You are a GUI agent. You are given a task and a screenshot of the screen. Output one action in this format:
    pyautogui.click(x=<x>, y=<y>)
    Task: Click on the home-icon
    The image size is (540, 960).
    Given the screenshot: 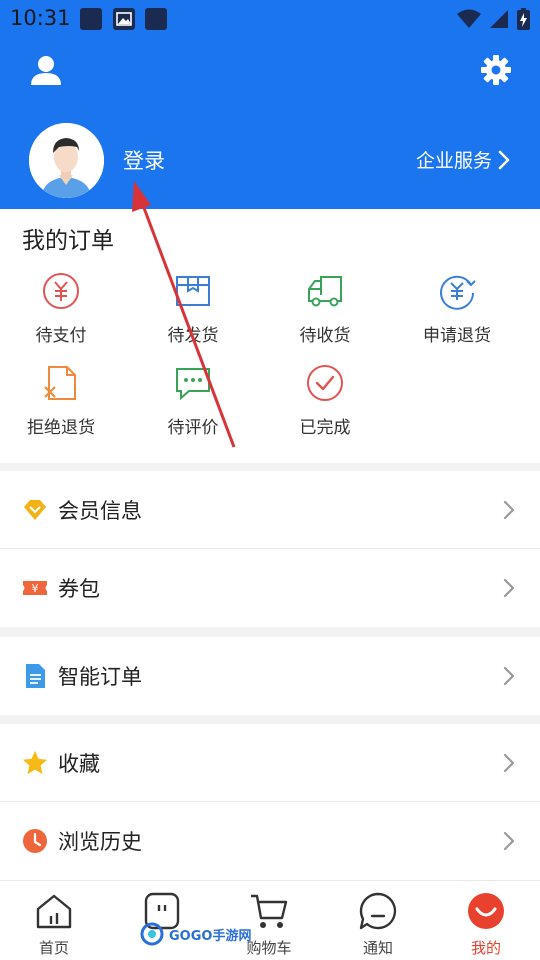 What is the action you would take?
    pyautogui.click(x=54, y=911)
    